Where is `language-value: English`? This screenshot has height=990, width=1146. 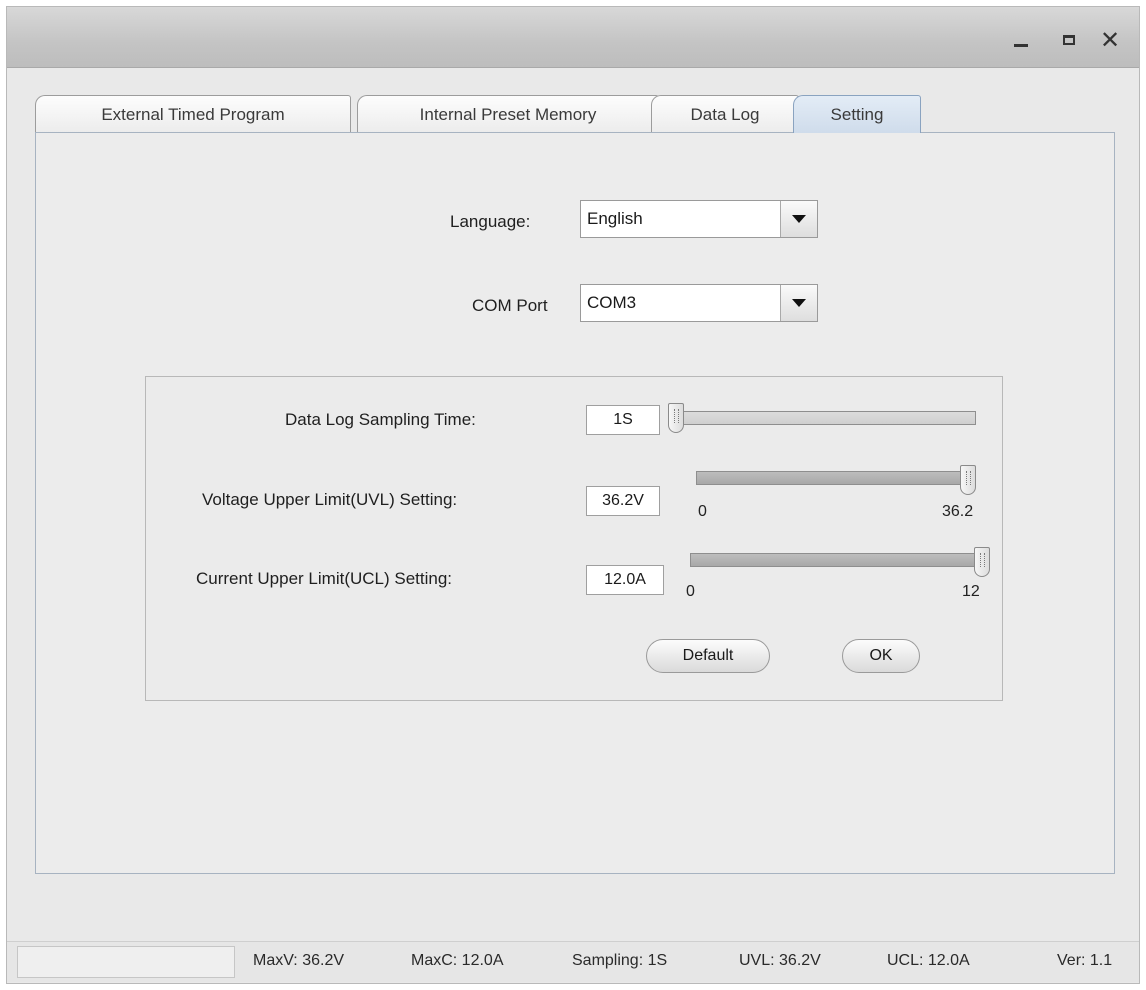 language-value: English is located at coordinates (615, 218).